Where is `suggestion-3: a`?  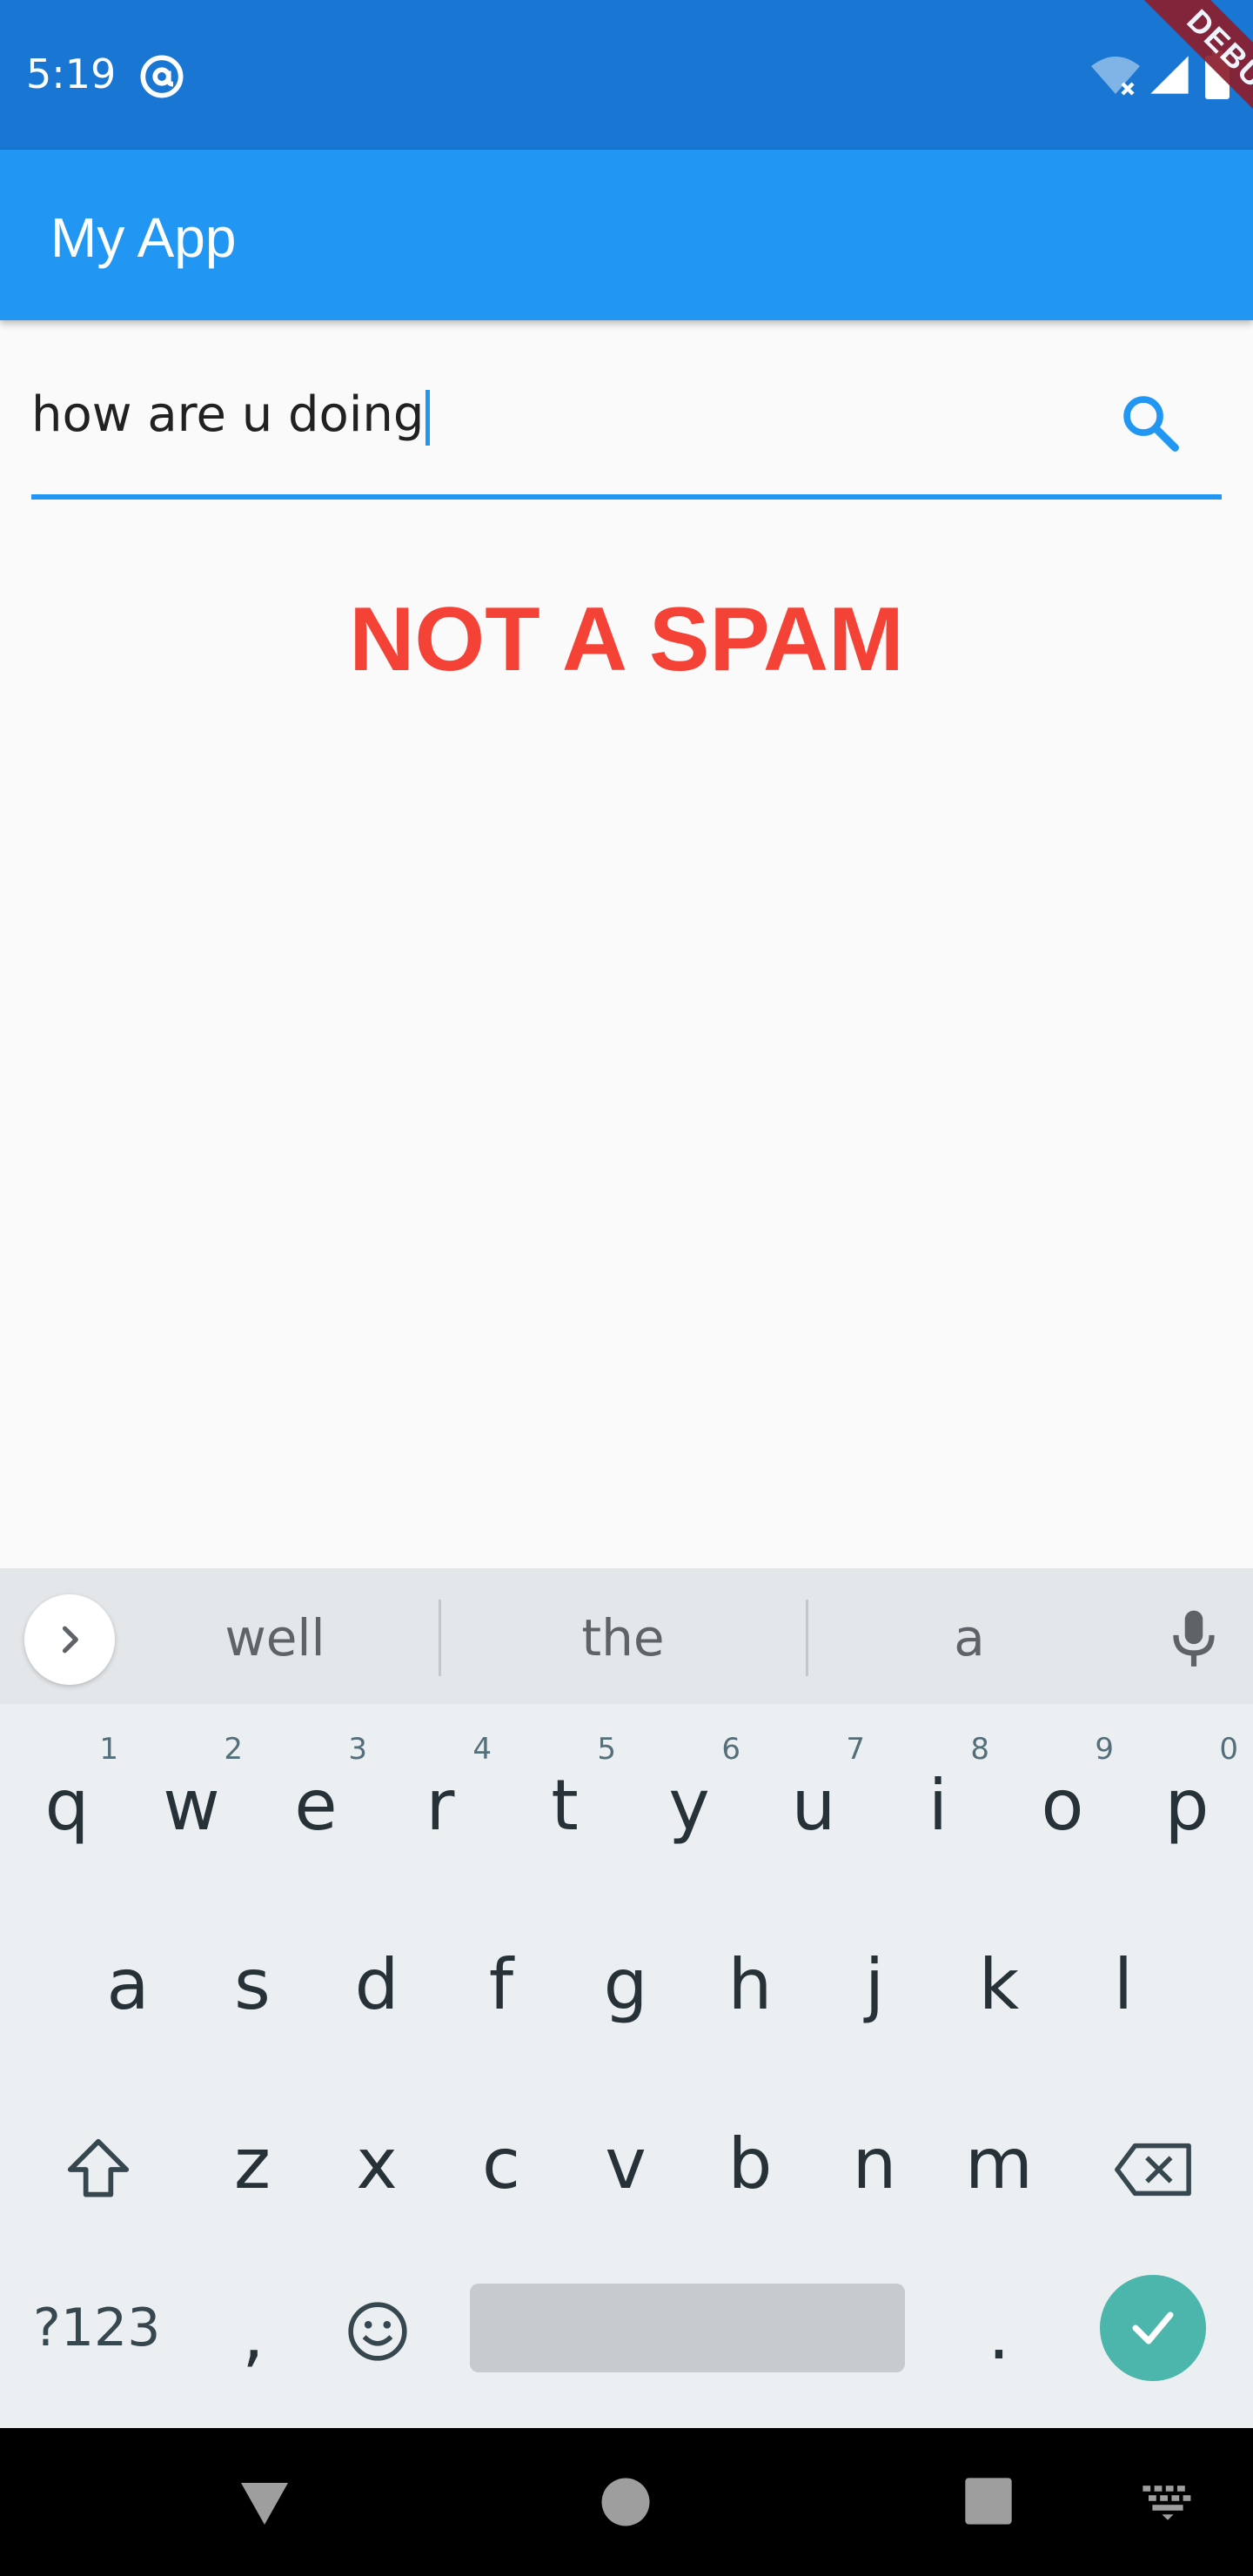
suggestion-3: a is located at coordinates (969, 1637).